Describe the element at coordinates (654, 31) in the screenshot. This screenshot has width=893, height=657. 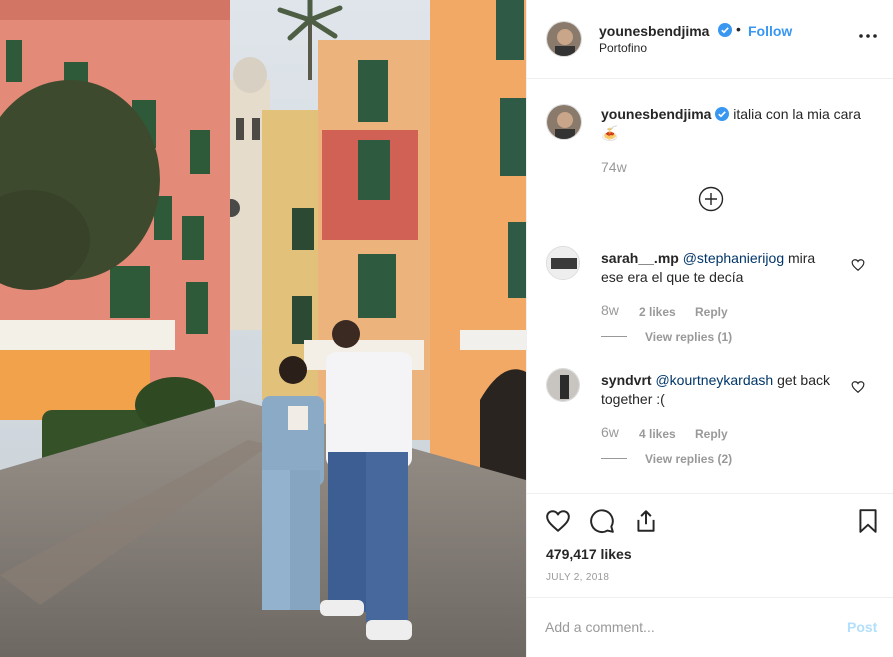
I see `author-username: younesbendjima` at that location.